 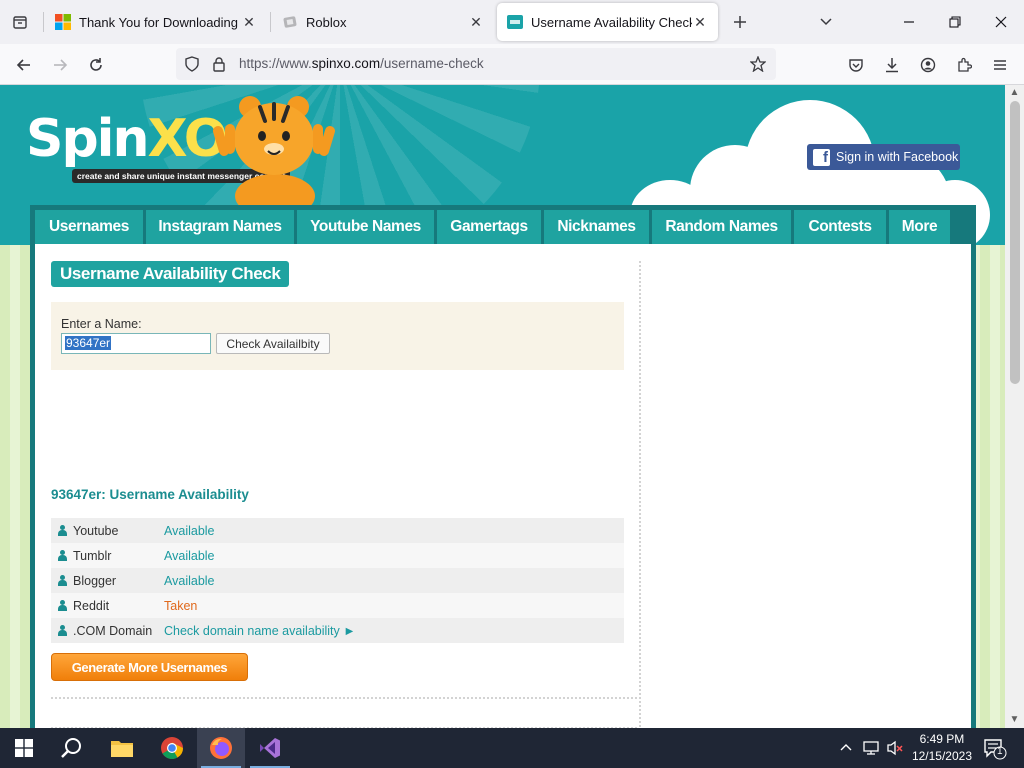 I want to click on menu-item-instagram-names: Instagram Names, so click(x=220, y=227).